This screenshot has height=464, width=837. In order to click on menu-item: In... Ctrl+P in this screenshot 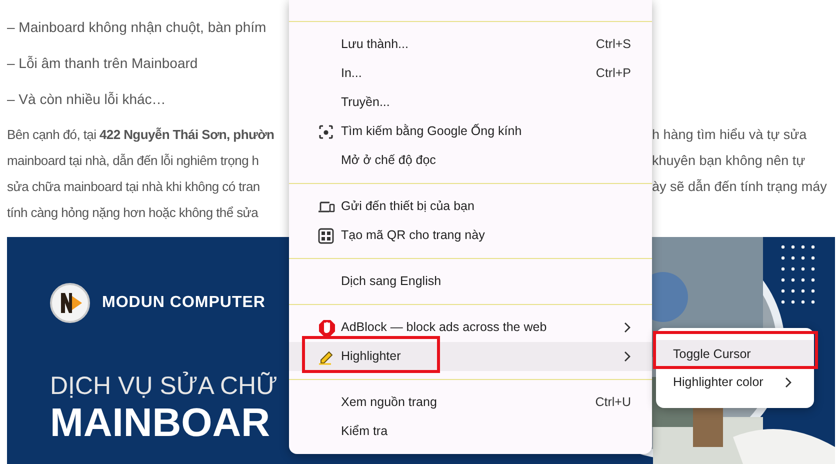, I will do `click(470, 73)`.